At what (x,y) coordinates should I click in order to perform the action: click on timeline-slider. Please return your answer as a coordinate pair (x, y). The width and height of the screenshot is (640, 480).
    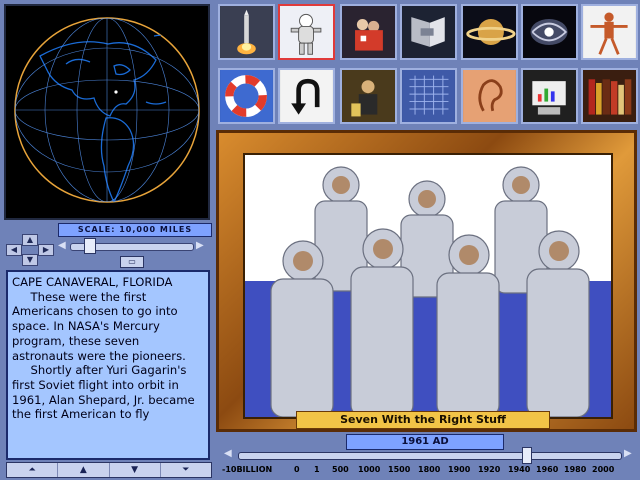
    Looking at the image, I should click on (430, 456).